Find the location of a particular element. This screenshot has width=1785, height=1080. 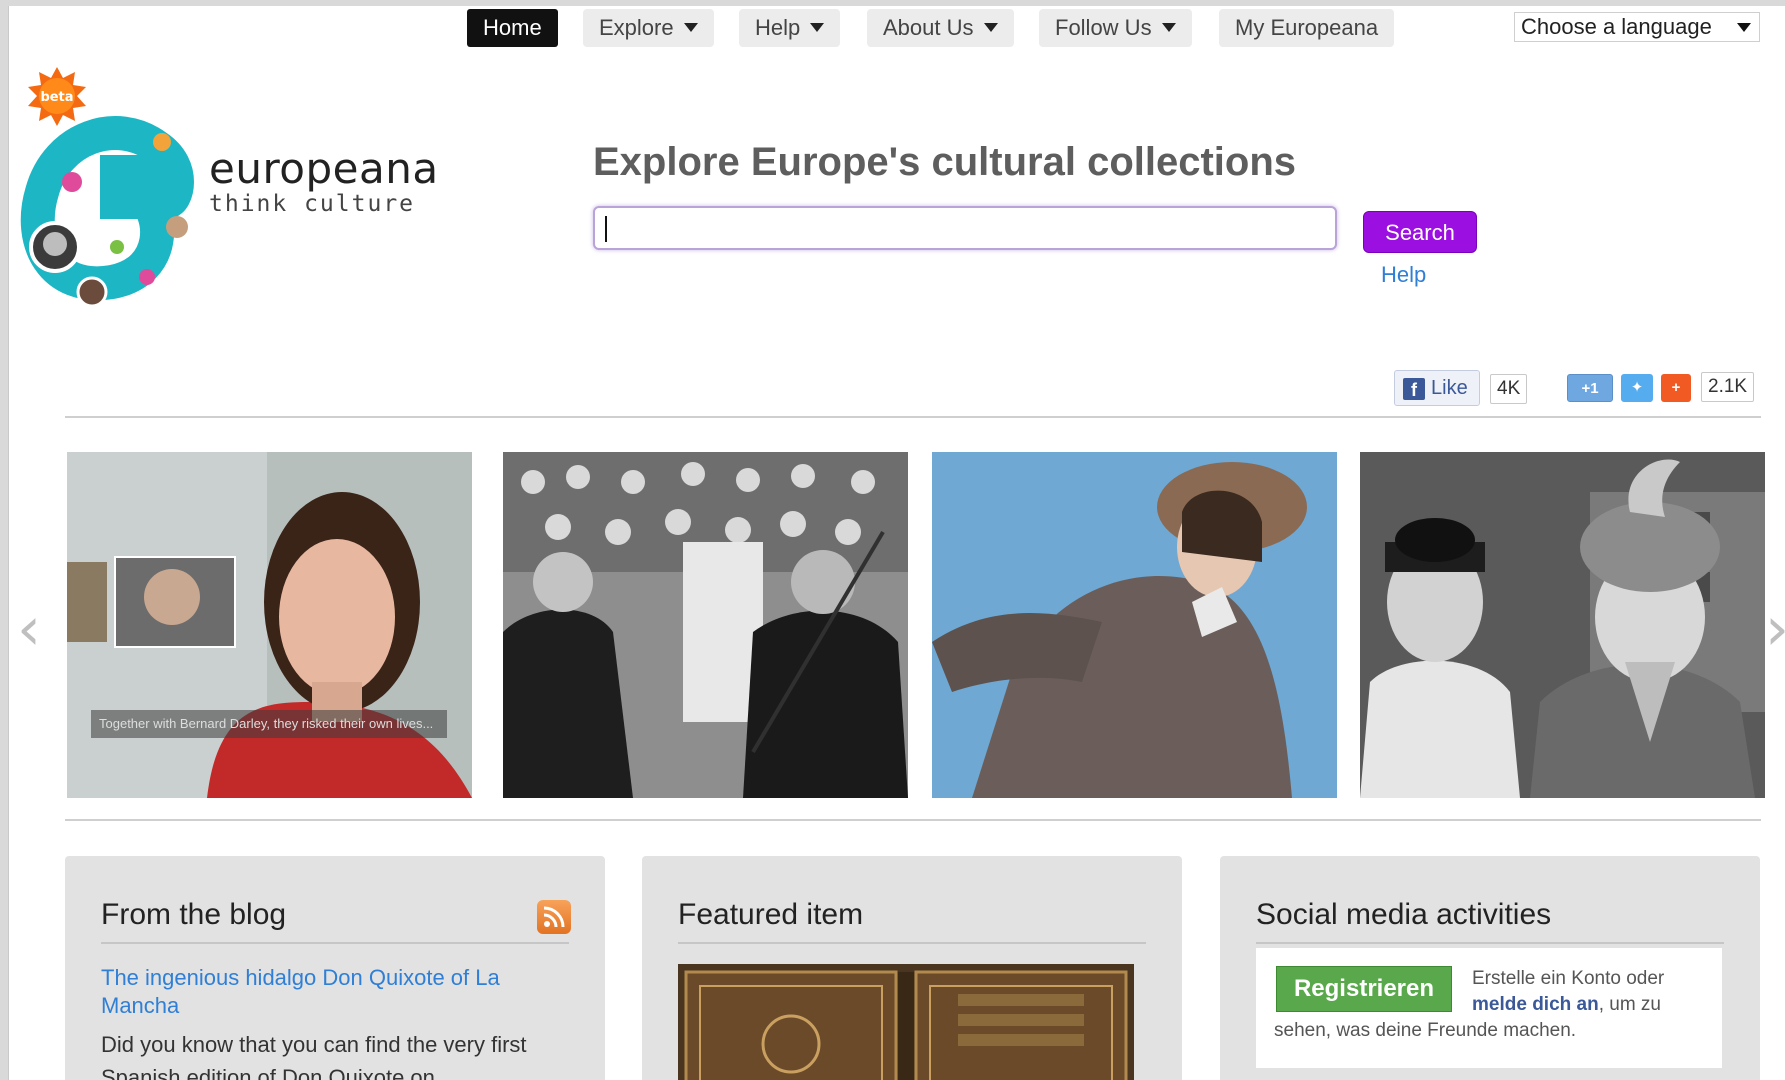

europeana-logo: beta europeana think culture is located at coordinates (227, 187).